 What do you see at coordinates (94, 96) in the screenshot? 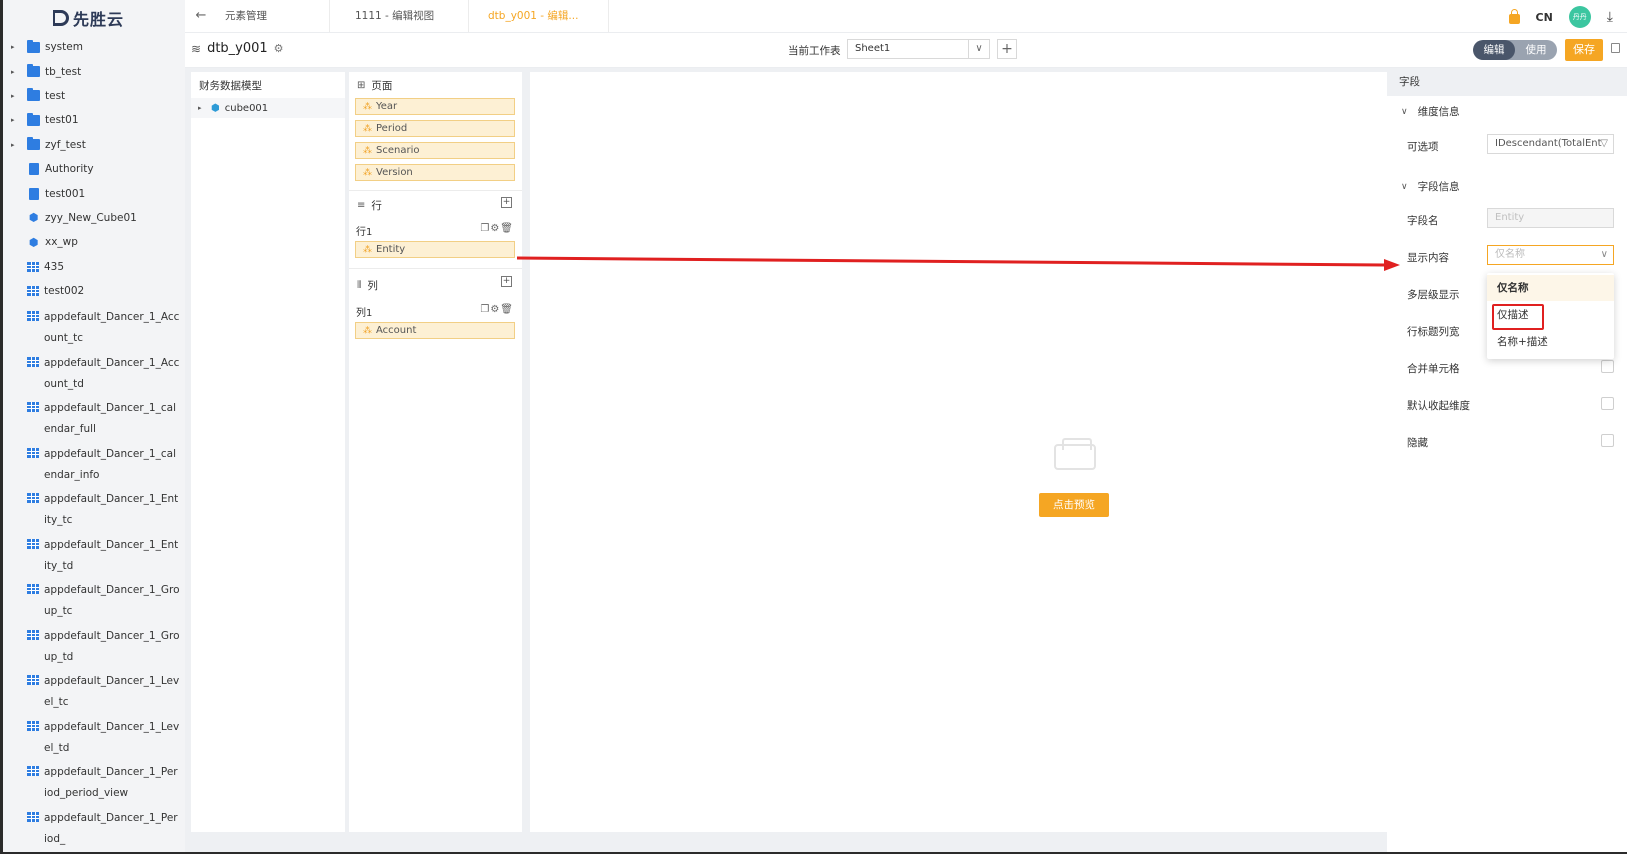
I see `sidebar-item: ▸ test` at bounding box center [94, 96].